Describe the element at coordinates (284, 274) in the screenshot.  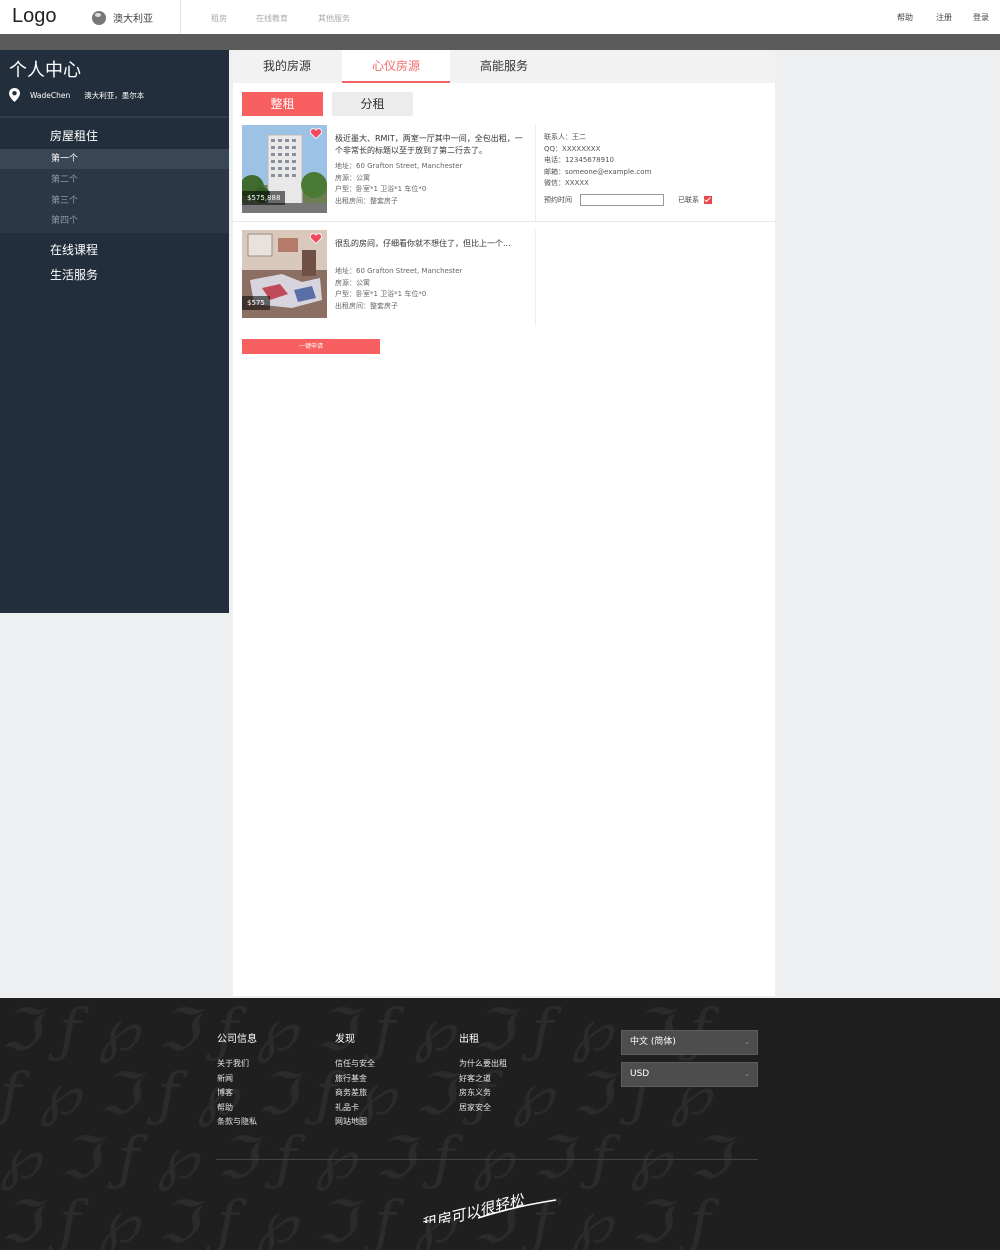
I see `listing-photo: $575` at that location.